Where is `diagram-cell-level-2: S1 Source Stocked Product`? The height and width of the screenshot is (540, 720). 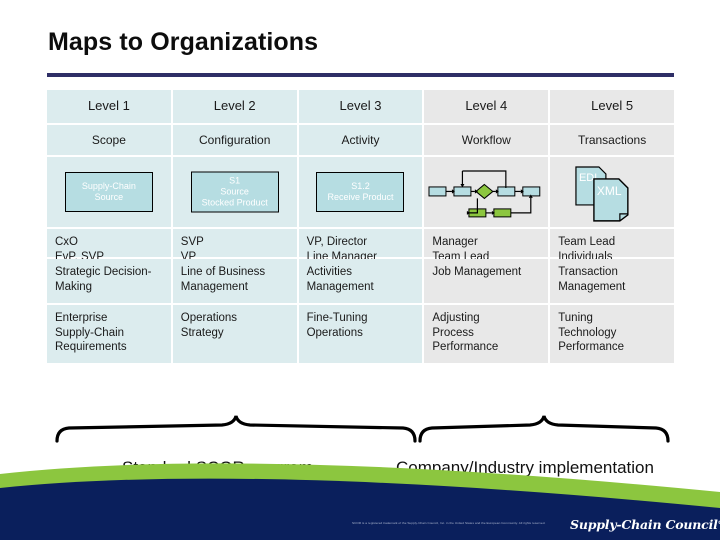 diagram-cell-level-2: S1 Source Stocked Product is located at coordinates (234, 192).